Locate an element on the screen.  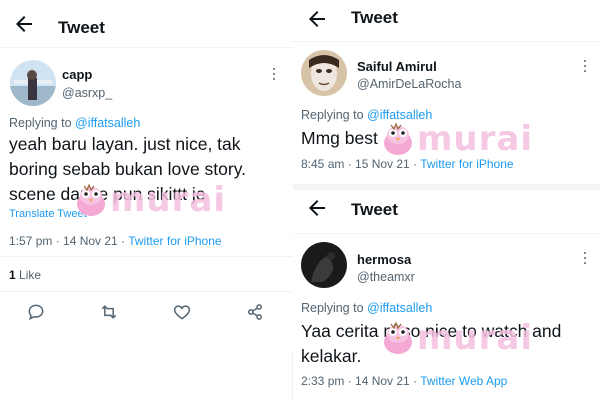
tweet-text: Mmg best is located at coordinates (449, 138).